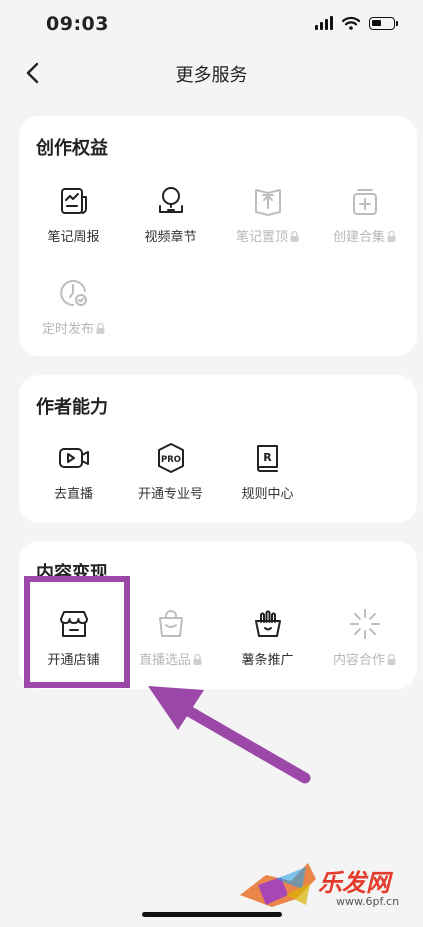  I want to click on service-item-video-chapter: 视频章节, so click(170, 214).